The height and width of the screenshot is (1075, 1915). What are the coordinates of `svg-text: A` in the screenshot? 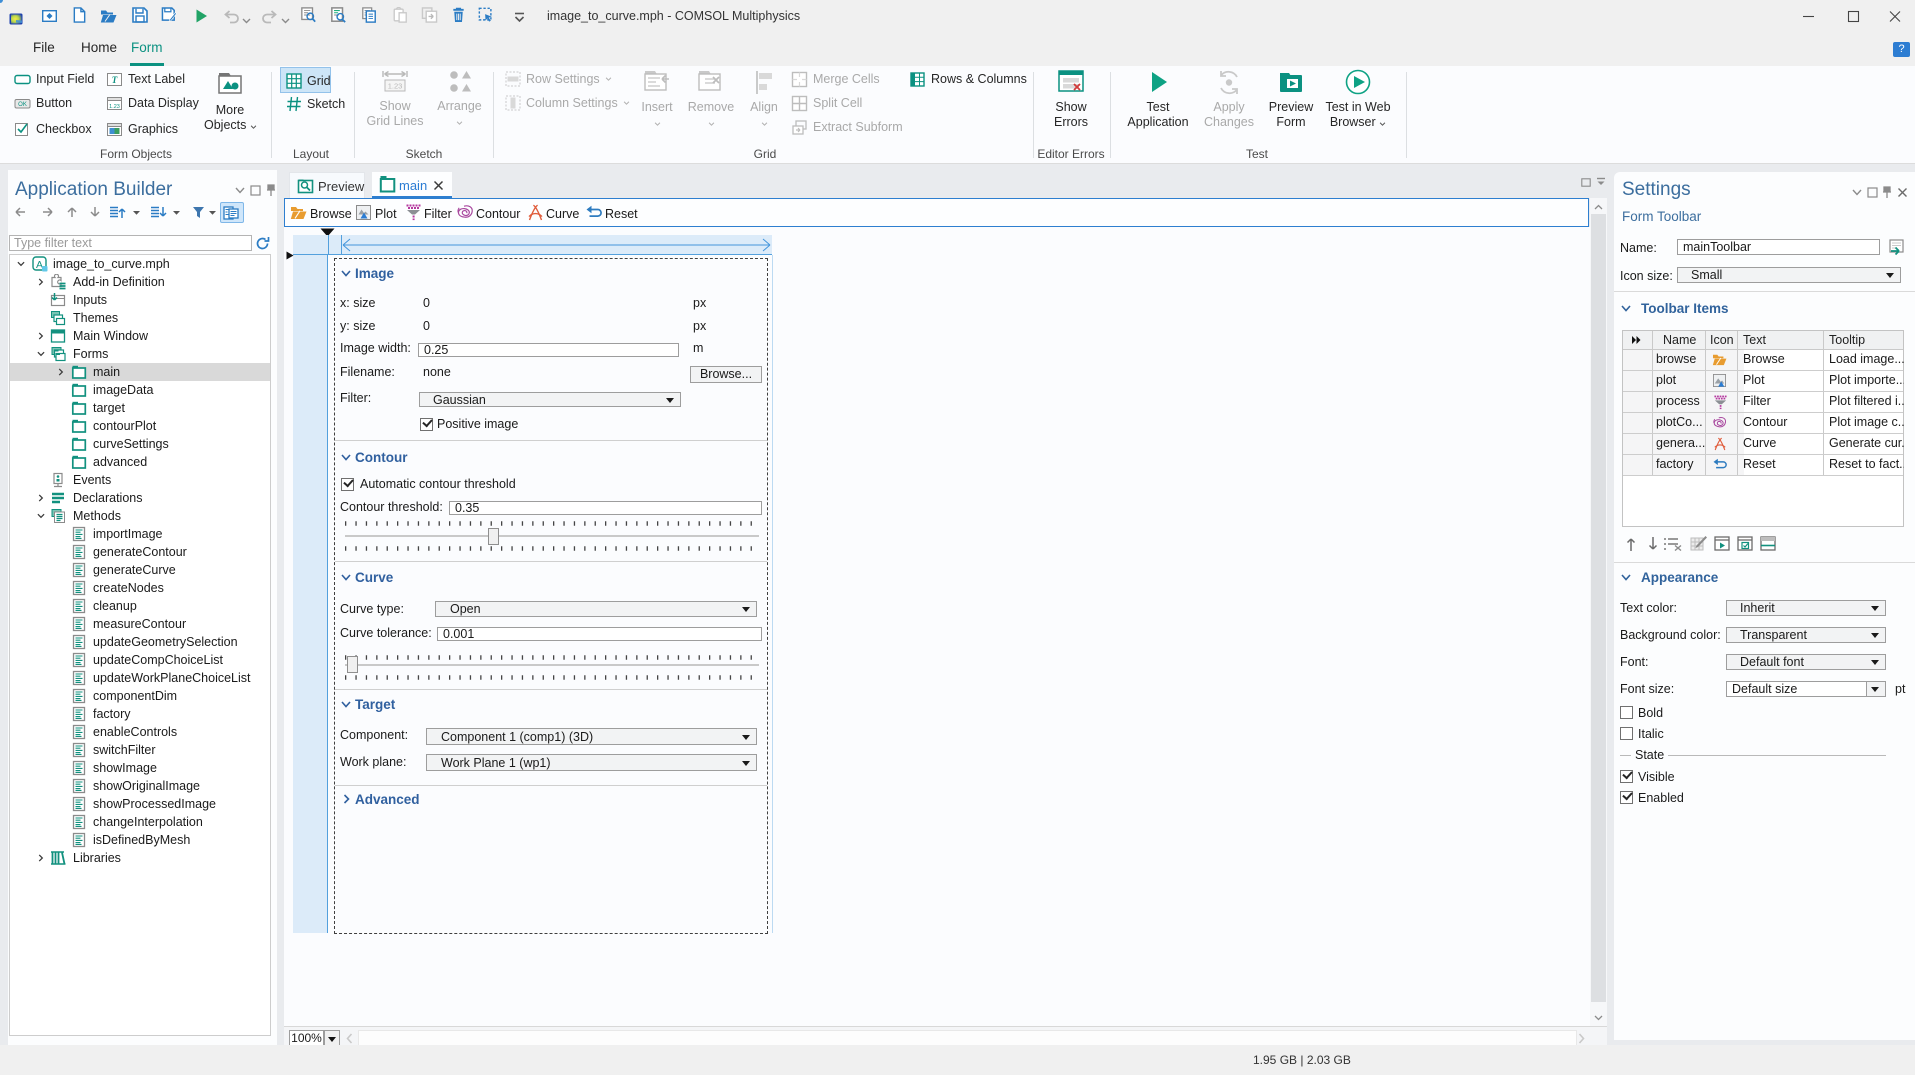 It's located at (39, 265).